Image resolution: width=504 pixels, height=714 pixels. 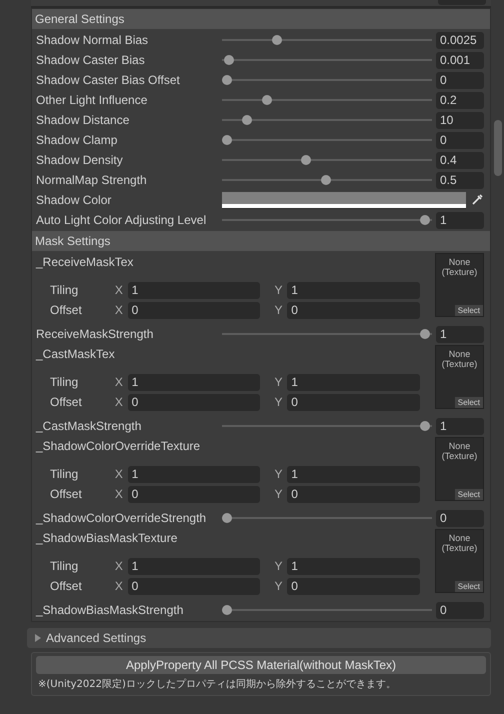 I want to click on value-field: 0.001, so click(x=460, y=60).